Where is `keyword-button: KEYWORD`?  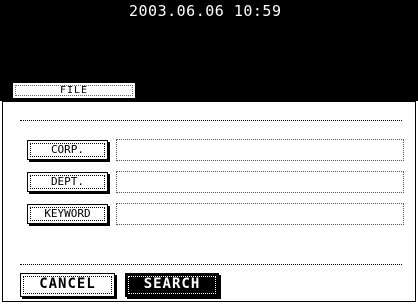 keyword-button: KEYWORD is located at coordinates (67, 214).